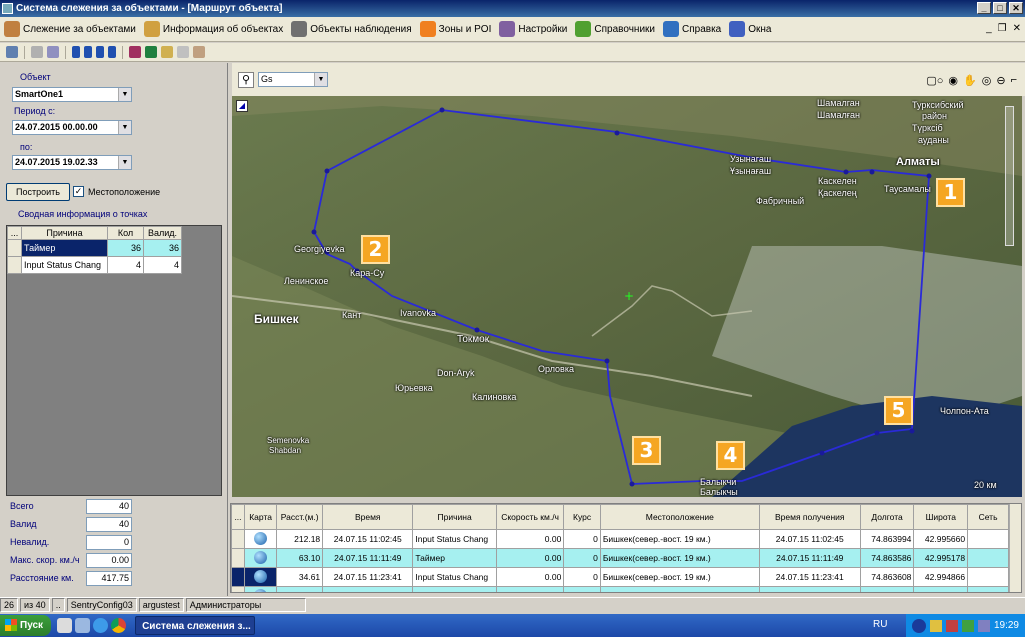 This screenshot has height=637, width=1025. What do you see at coordinates (125, 233) in the screenshot?
I see `summary-header-count: Кол` at bounding box center [125, 233].